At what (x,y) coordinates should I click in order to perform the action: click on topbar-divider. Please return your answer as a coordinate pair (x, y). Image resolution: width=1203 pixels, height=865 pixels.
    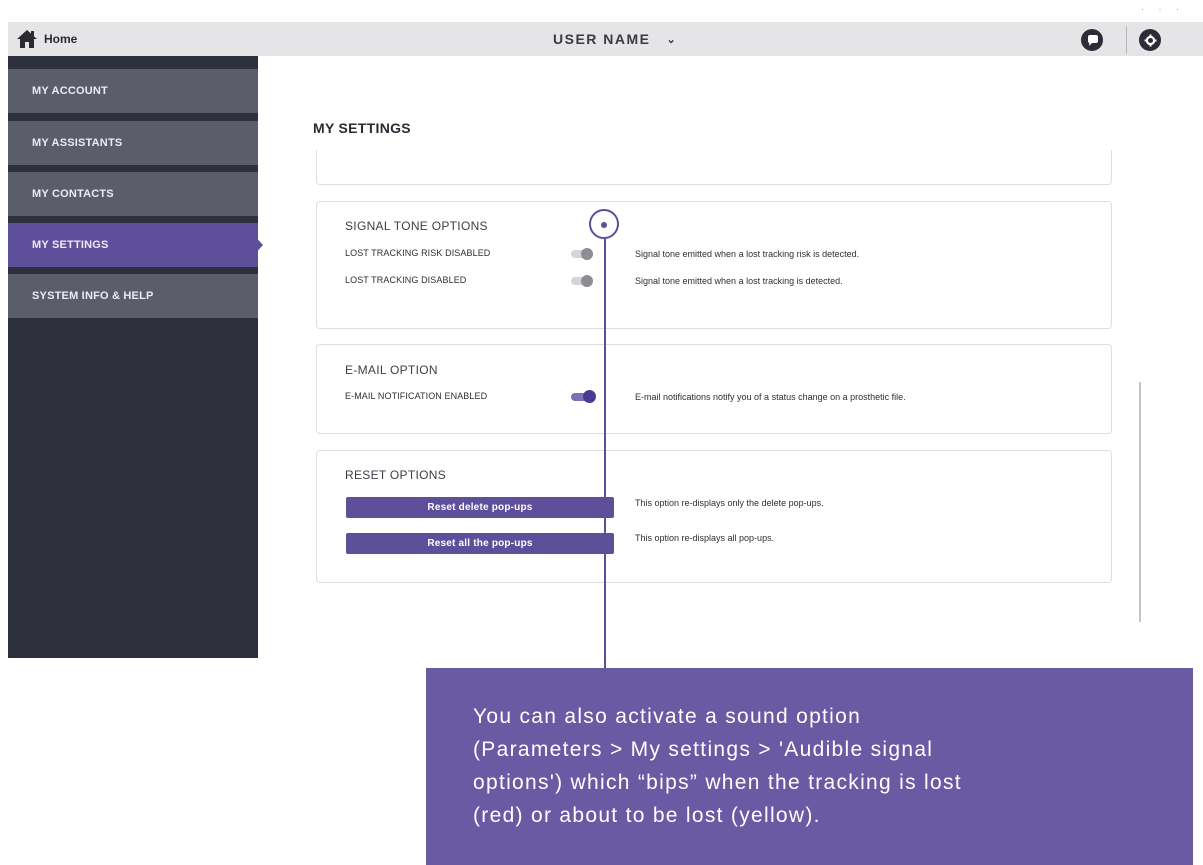
    Looking at the image, I should click on (1126, 40).